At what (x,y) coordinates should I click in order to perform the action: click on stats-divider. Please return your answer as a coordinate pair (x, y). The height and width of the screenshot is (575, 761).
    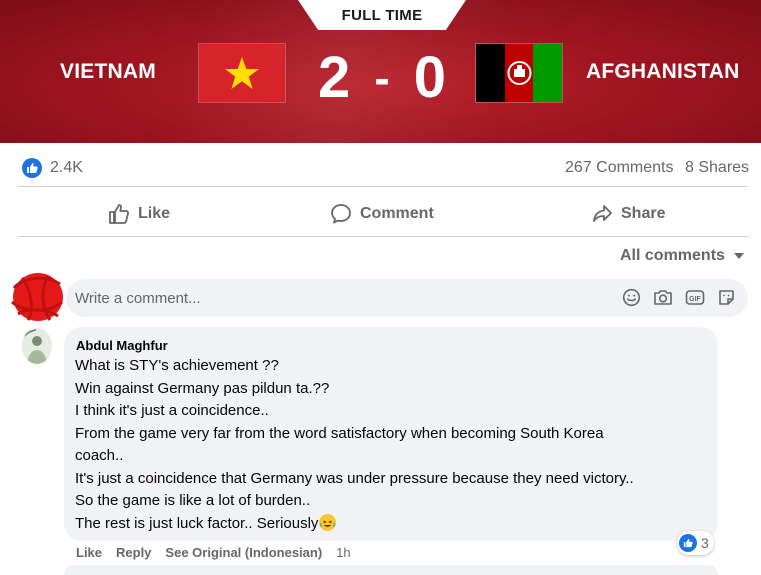
    Looking at the image, I should click on (383, 186).